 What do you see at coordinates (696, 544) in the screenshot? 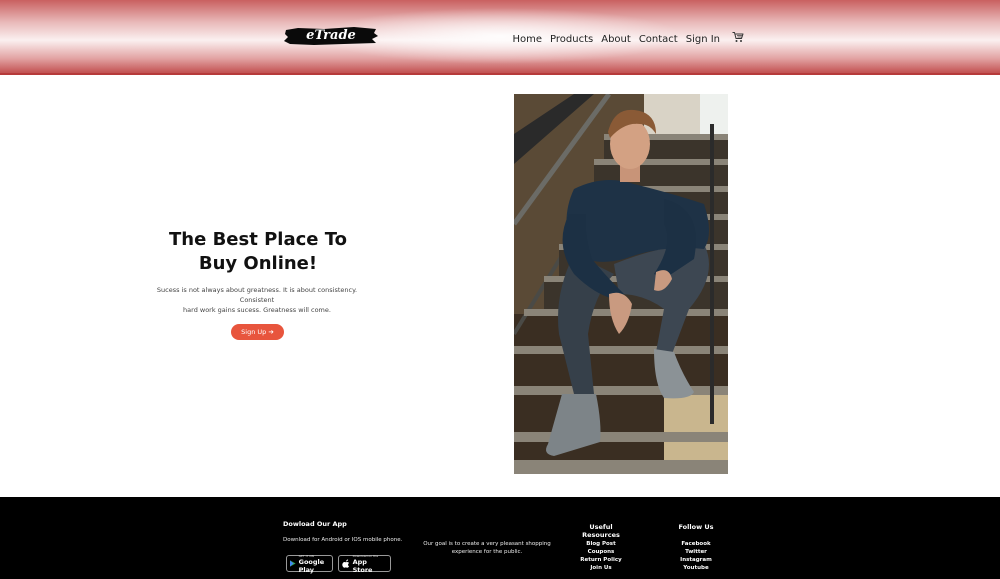
I see `footer-link-facebook: Facebook` at bounding box center [696, 544].